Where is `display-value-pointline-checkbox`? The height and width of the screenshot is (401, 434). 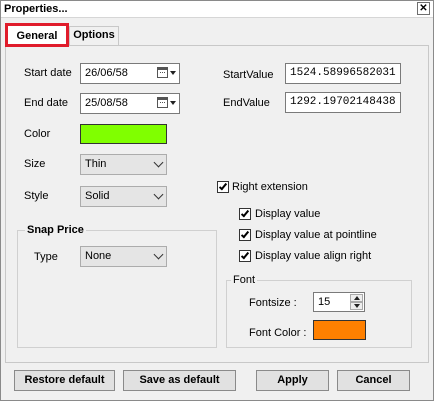 display-value-pointline-checkbox is located at coordinates (245, 235).